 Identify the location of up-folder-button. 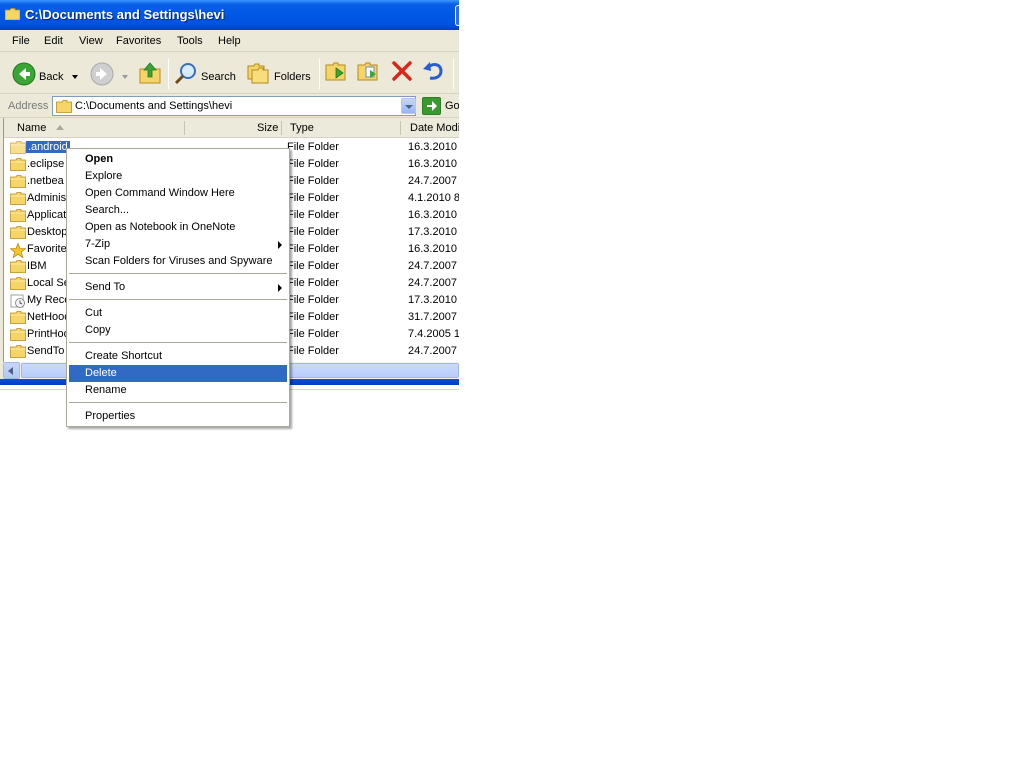
(150, 73).